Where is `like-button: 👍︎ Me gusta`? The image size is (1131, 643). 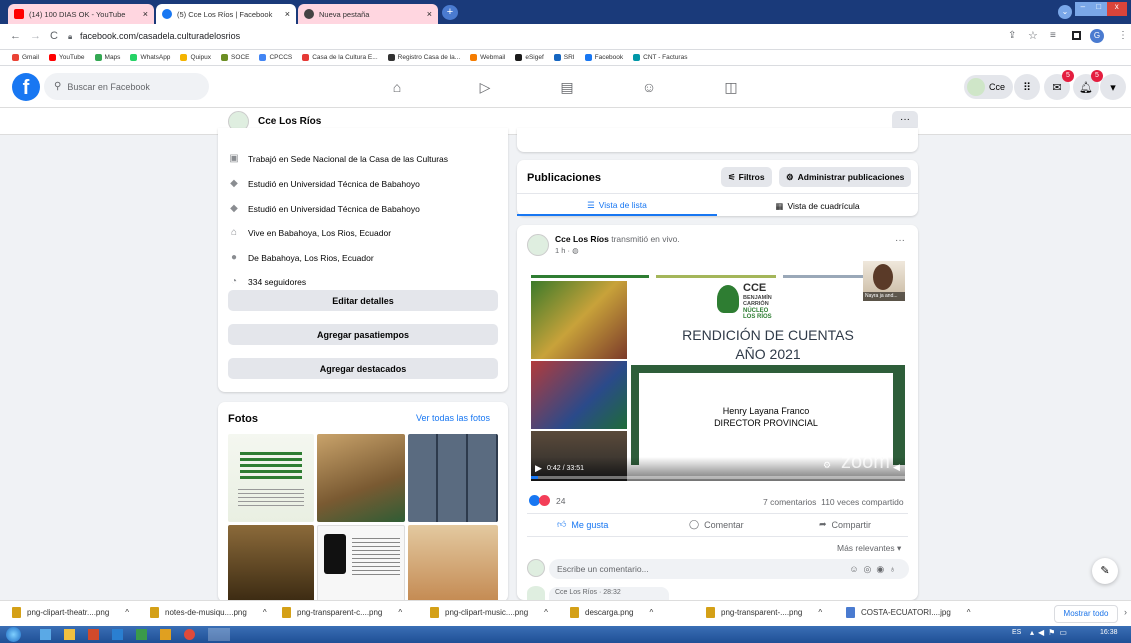
like-button: 👍︎ Me gusta is located at coordinates (582, 524).